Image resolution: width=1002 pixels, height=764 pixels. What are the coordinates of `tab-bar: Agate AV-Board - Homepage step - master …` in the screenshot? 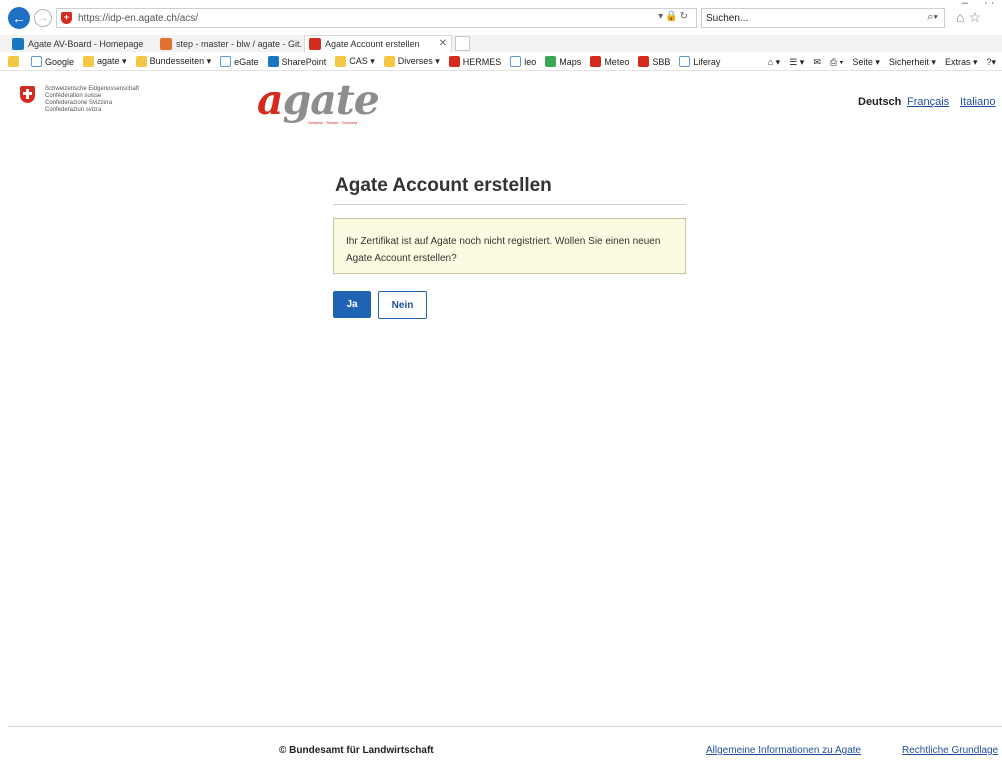 It's located at (501, 43).